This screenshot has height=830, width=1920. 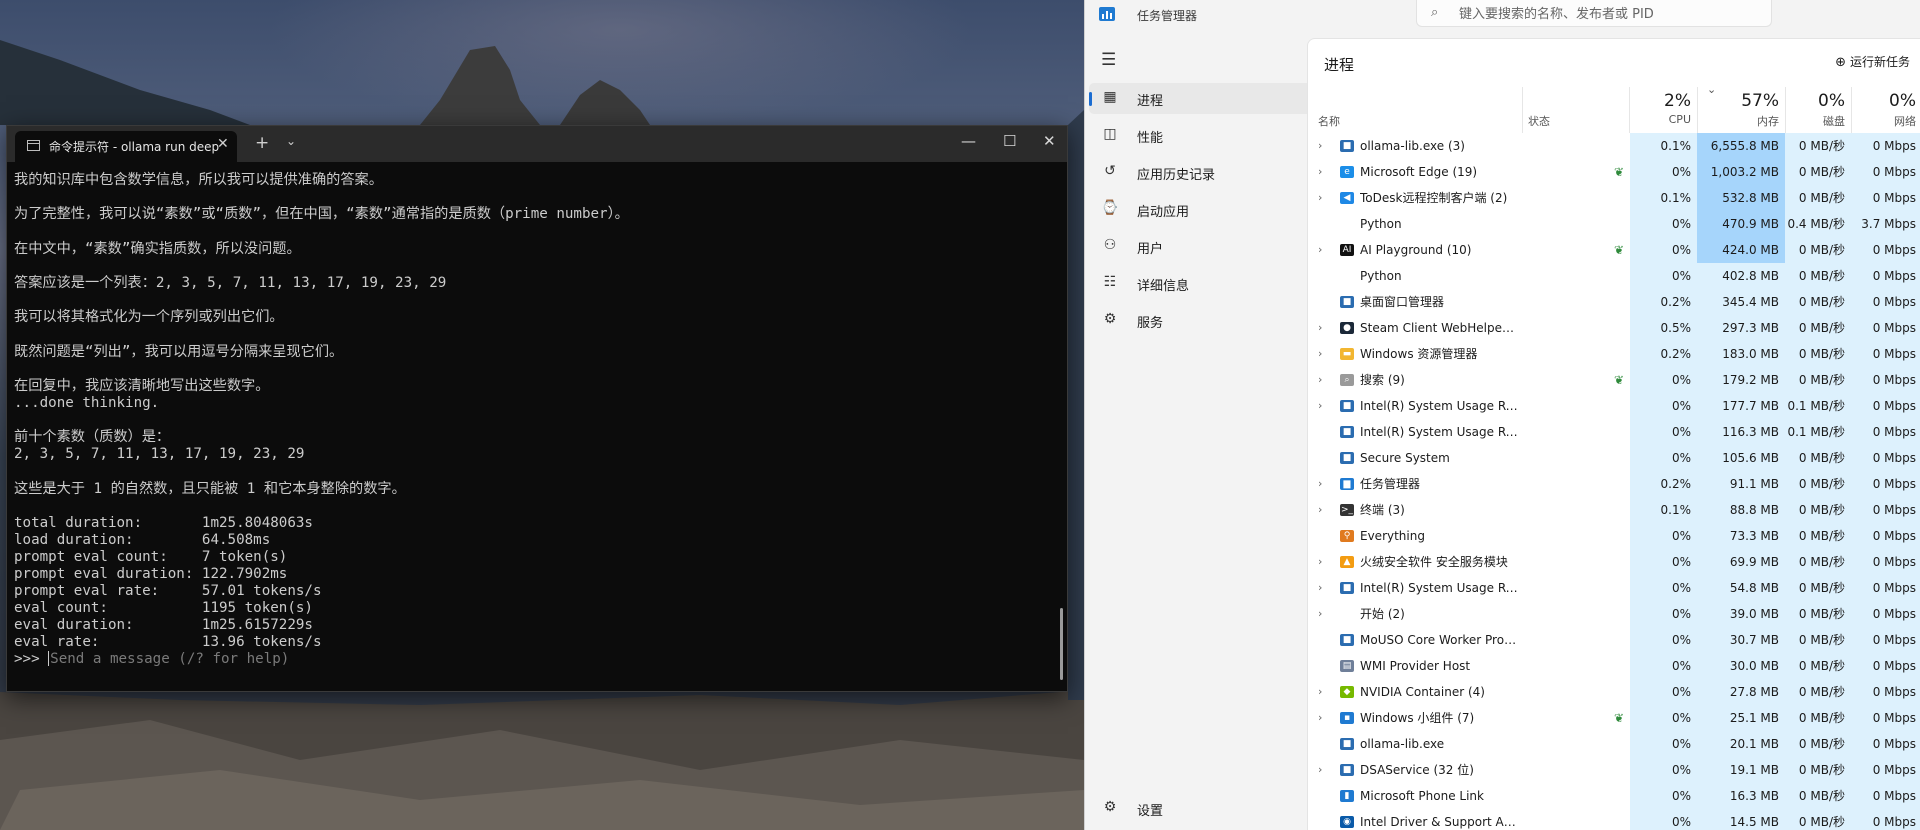 I want to click on process-name: MoUSO Core Worker Process, so click(x=1439, y=640).